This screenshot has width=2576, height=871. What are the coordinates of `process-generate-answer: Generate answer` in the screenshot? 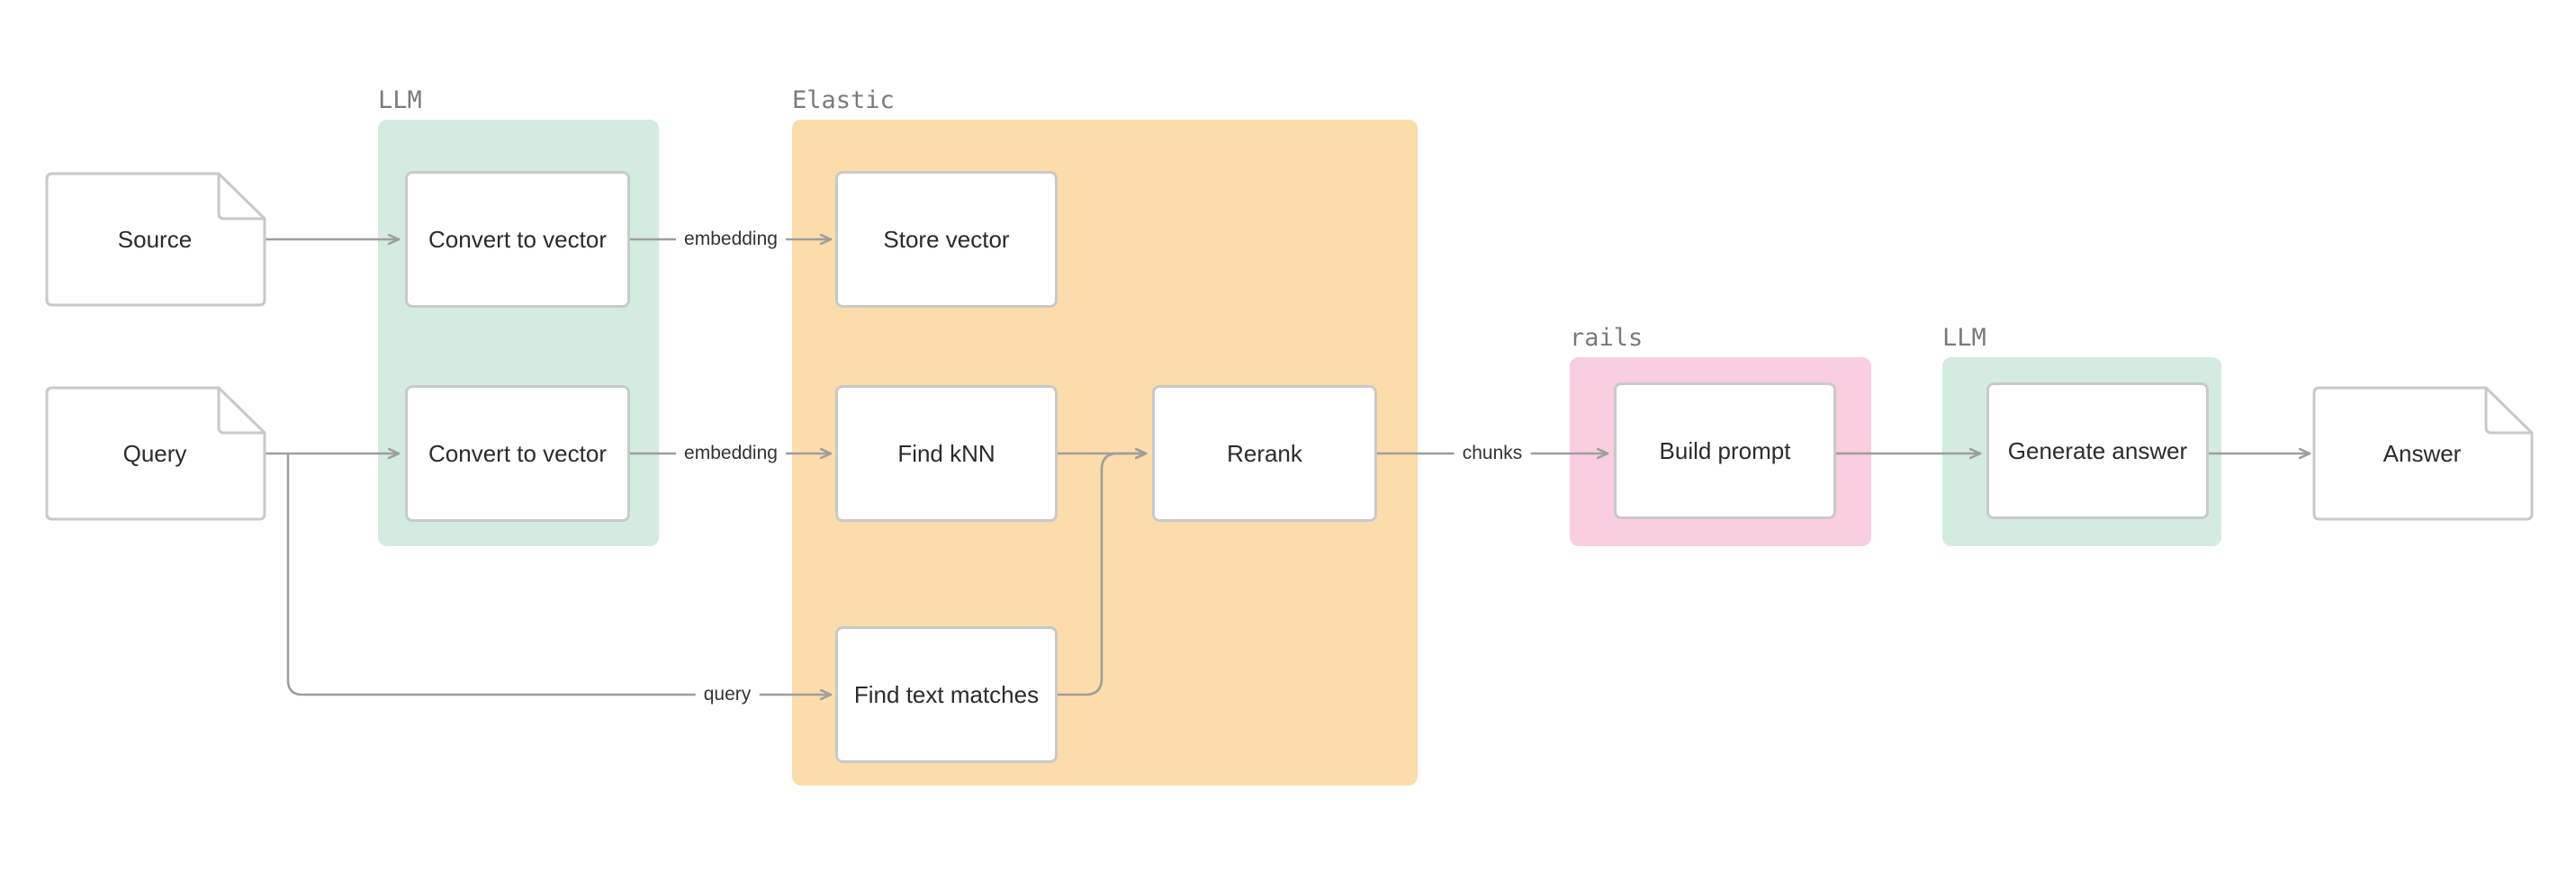 It's located at (2097, 450).